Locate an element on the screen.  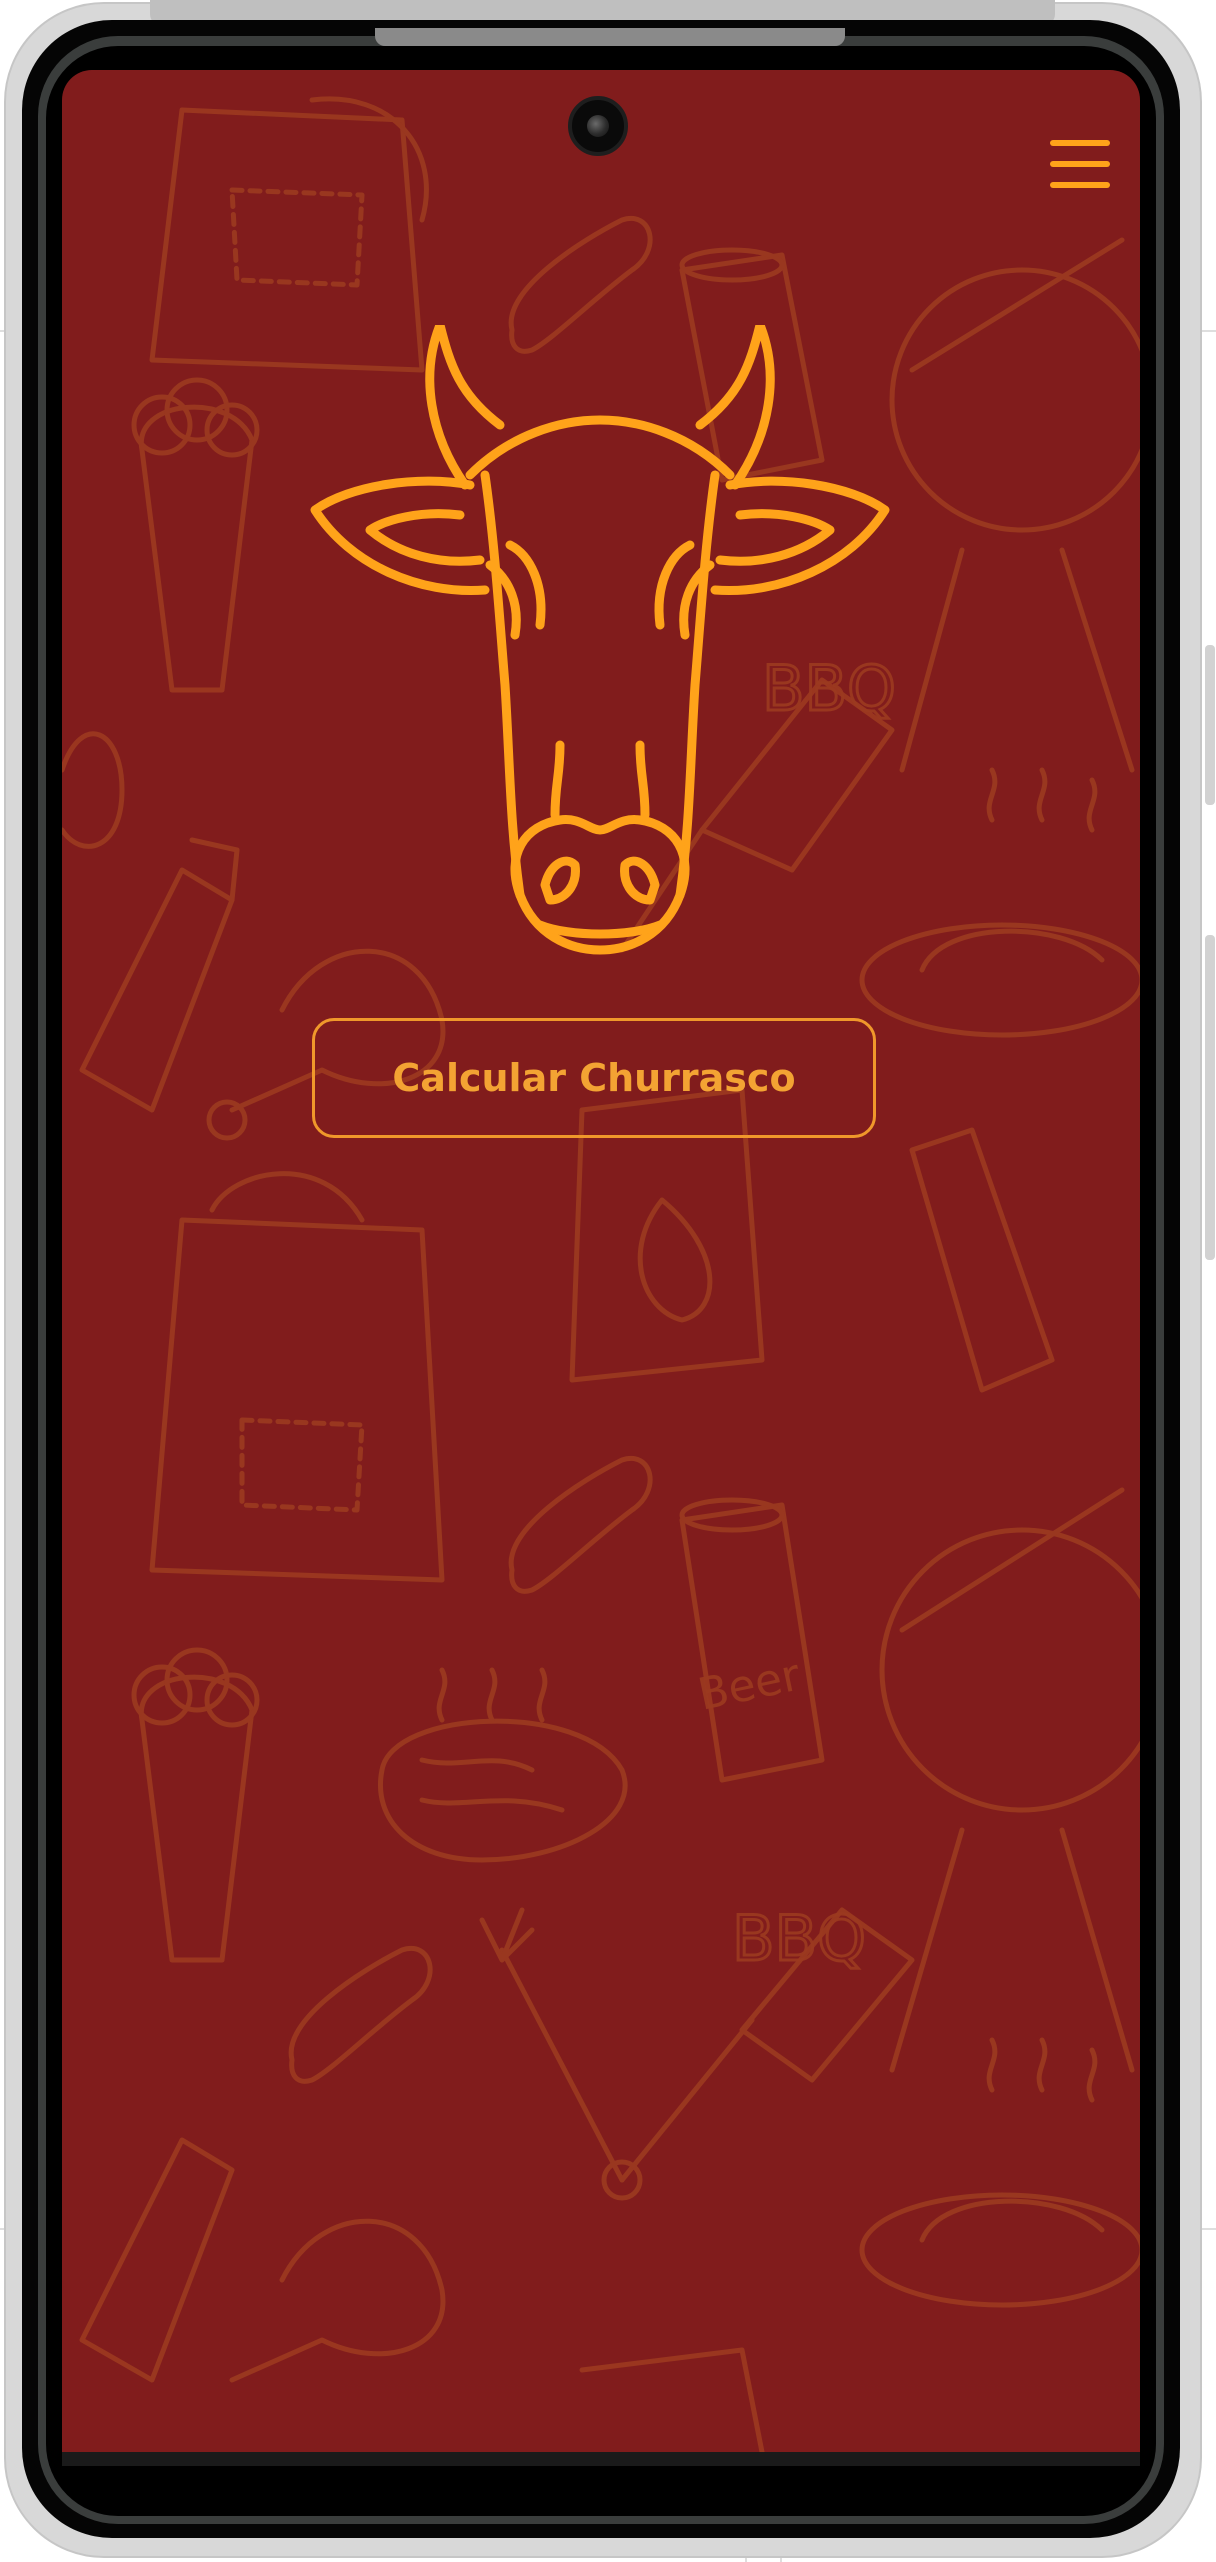
hamburger-menu-icon is located at coordinates (1080, 164).